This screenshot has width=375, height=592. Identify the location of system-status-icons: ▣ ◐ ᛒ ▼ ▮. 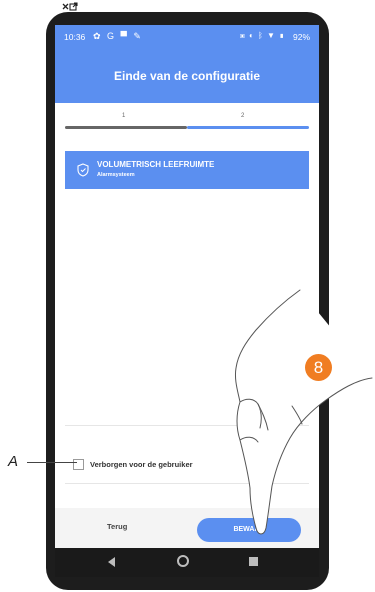
(262, 35).